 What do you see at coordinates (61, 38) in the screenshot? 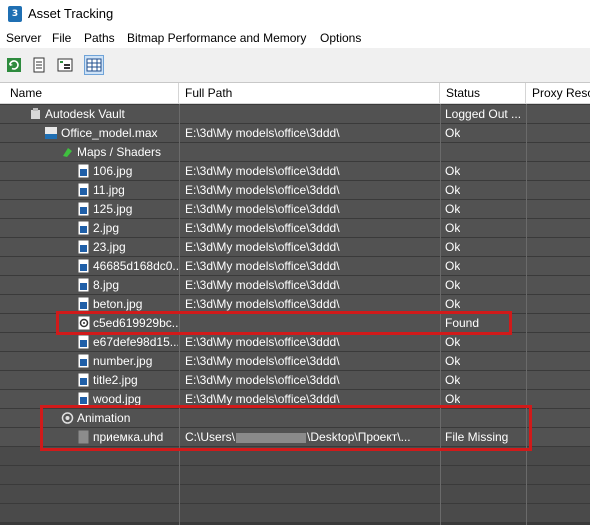
I see `menu-file: File` at bounding box center [61, 38].